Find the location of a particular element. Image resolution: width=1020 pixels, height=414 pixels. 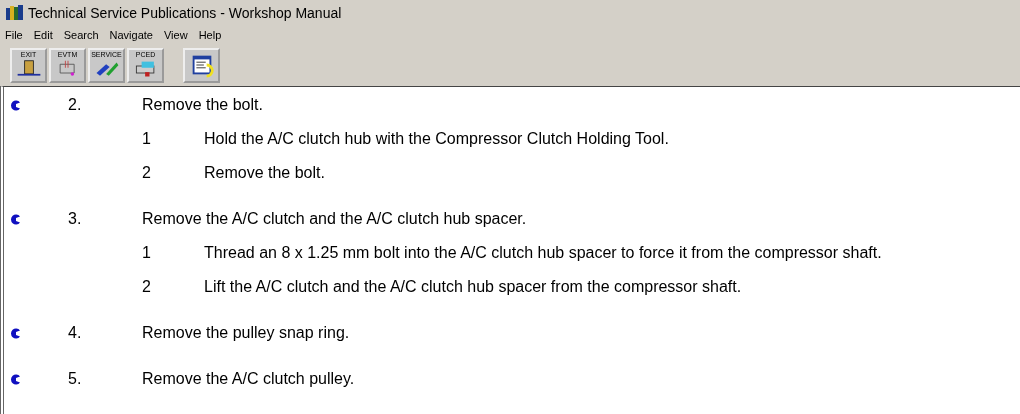

window-title: Technical Service Publications - Workshop Manual is located at coordinates (185, 12).